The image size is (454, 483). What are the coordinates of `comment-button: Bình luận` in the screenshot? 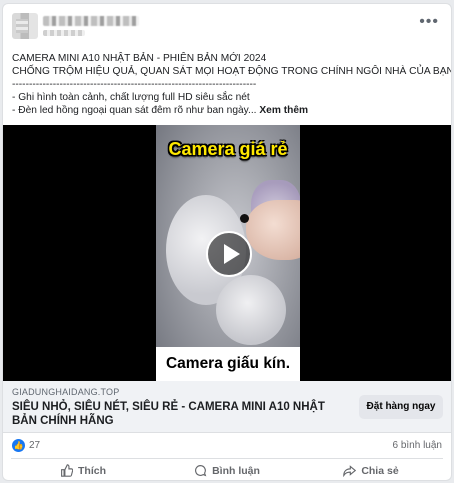 It's located at (227, 469).